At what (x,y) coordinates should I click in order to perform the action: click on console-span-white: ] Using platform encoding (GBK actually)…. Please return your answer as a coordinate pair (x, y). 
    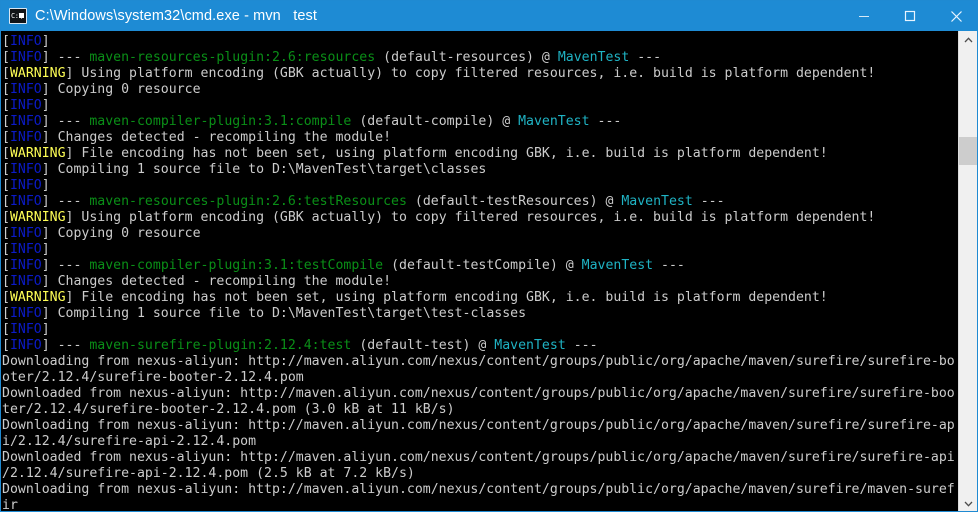
    Looking at the image, I should click on (470, 73).